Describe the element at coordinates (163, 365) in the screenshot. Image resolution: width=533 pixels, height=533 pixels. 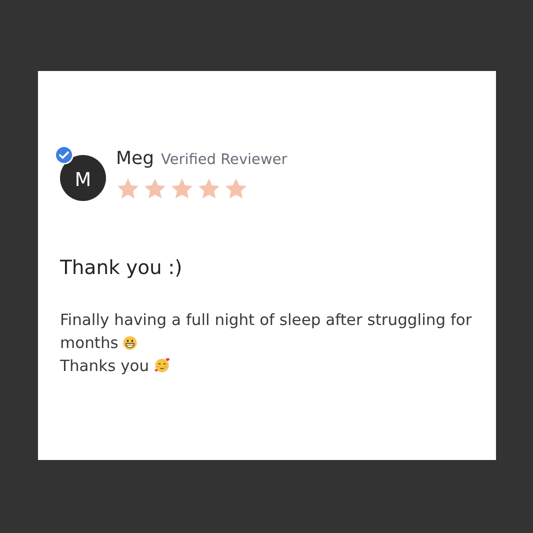
I see `smiling-face-hearts-icon` at that location.